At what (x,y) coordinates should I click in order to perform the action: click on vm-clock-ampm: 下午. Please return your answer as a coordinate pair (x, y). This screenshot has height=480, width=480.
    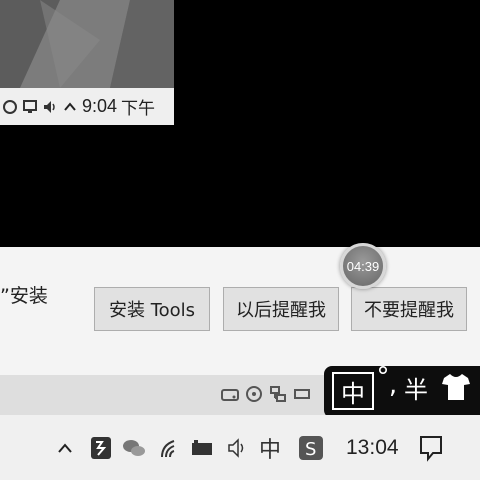
    Looking at the image, I should click on (138, 109).